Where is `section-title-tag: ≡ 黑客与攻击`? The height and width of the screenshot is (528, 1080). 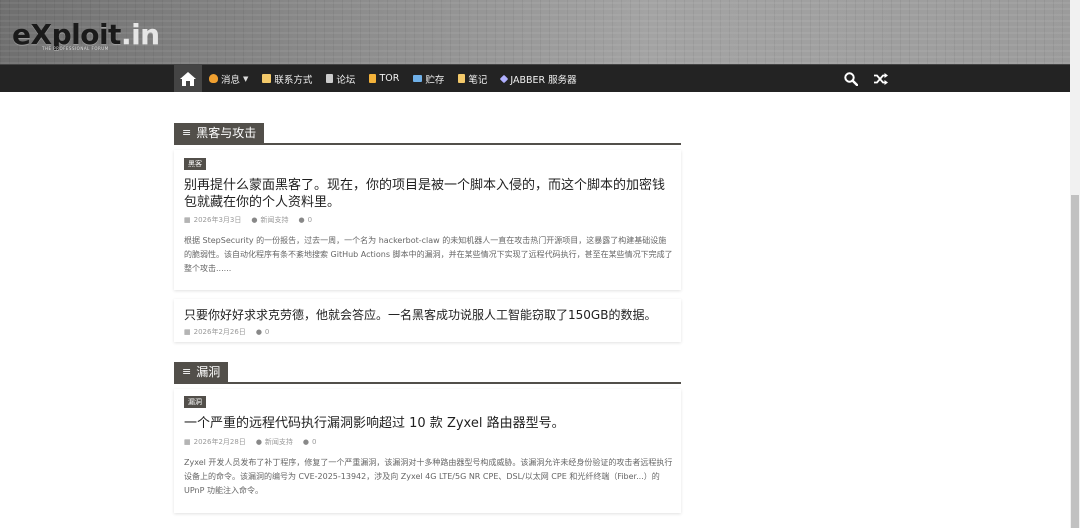 section-title-tag: ≡ 黑客与攻击 is located at coordinates (219, 133).